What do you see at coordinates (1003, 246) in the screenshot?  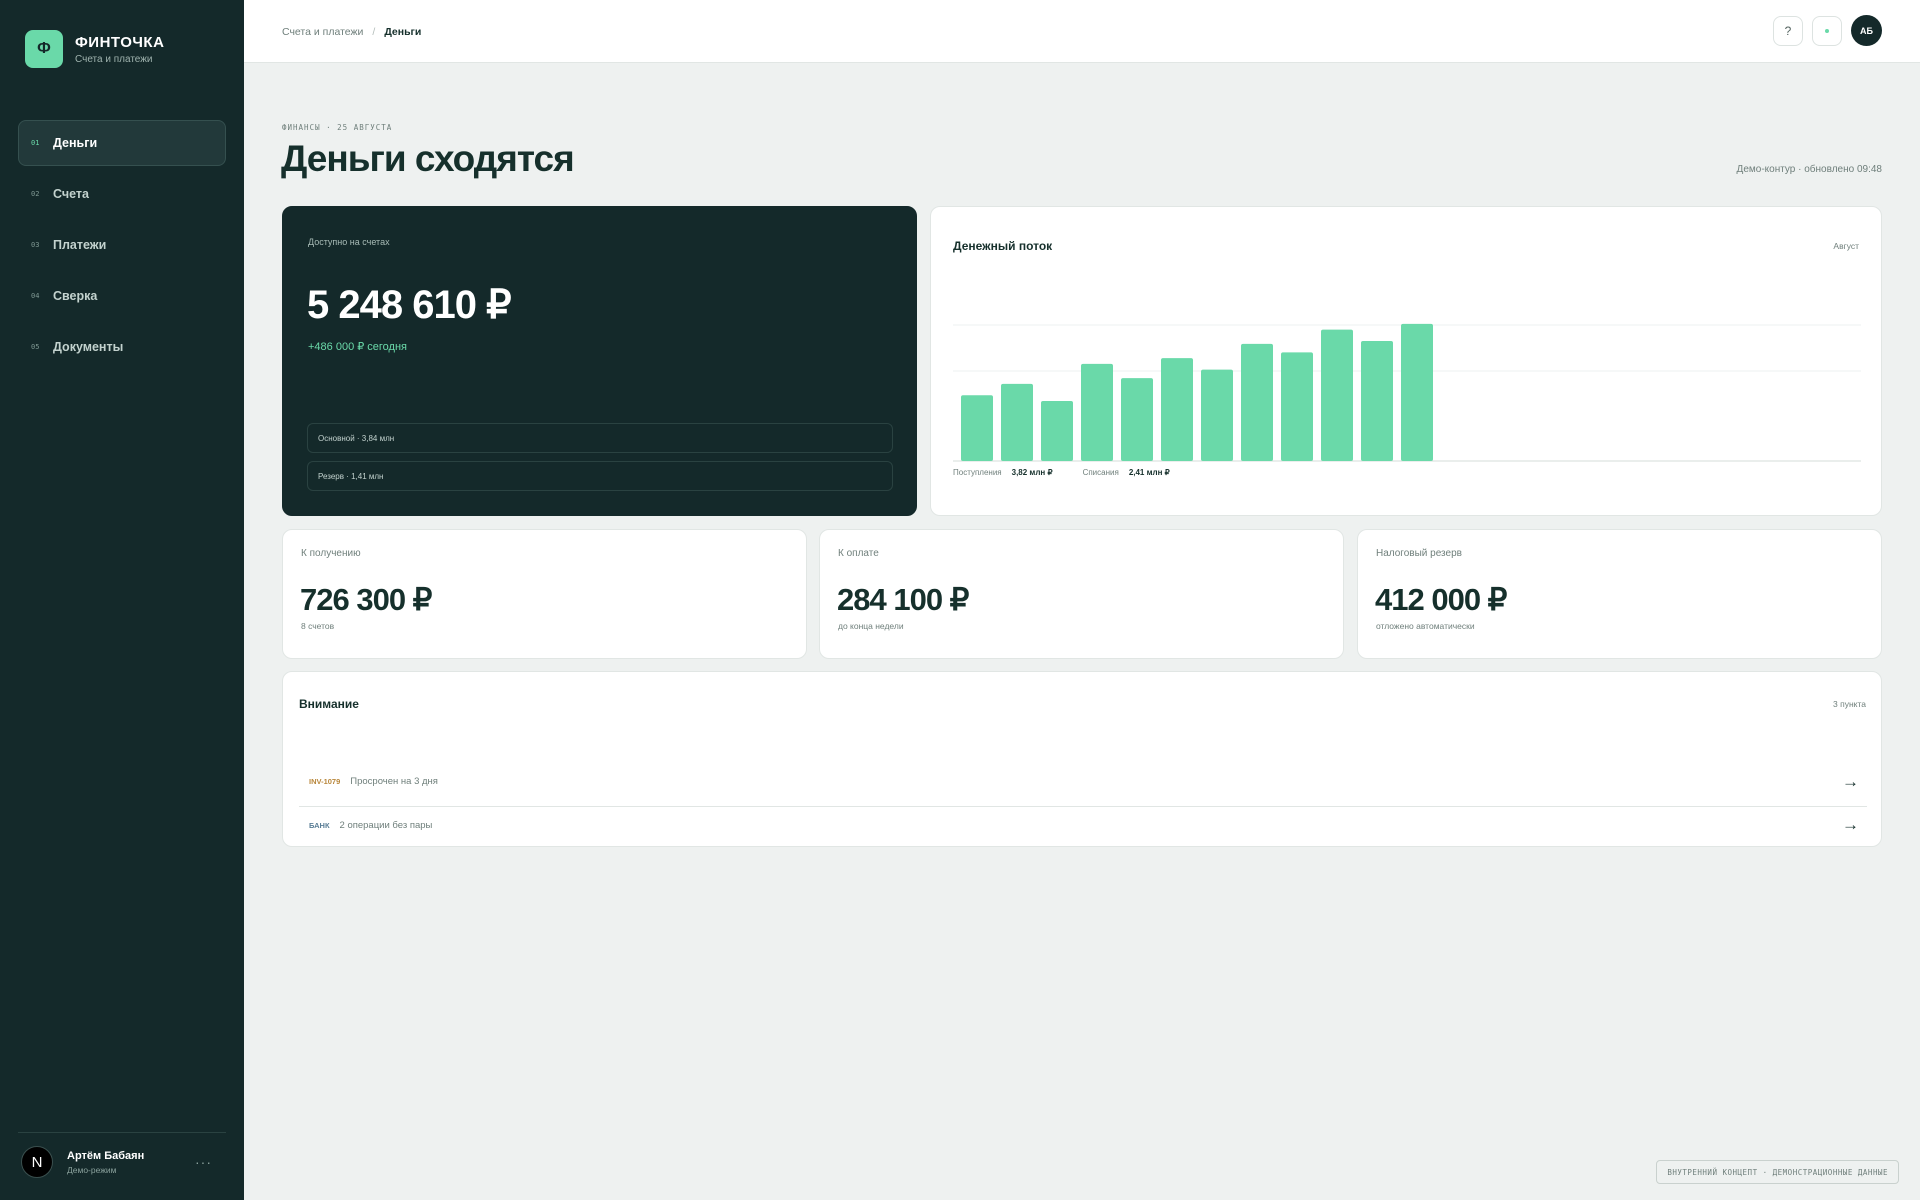 I see `cashflow-title: Денежный поток` at bounding box center [1003, 246].